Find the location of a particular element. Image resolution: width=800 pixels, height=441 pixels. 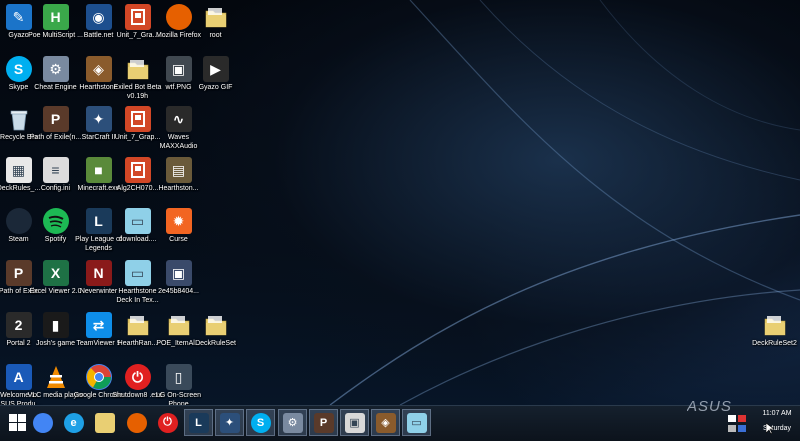

minecraft-icon: ■ is located at coordinates (99, 170).